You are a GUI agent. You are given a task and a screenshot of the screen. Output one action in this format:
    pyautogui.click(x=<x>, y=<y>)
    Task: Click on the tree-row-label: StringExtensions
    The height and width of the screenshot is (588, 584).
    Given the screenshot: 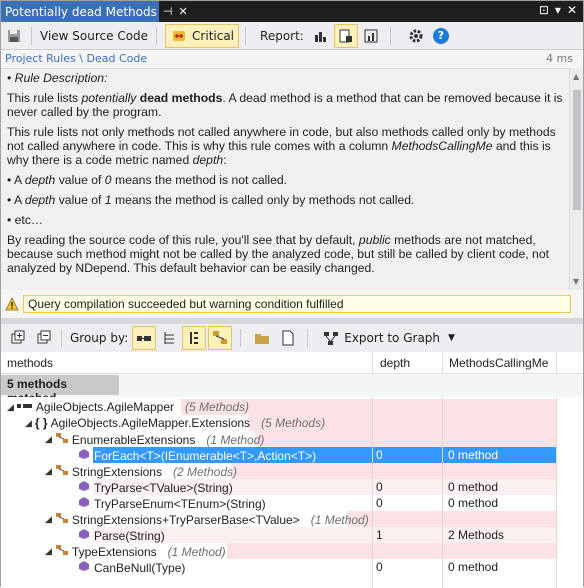 What is the action you would take?
    pyautogui.click(x=116, y=471)
    